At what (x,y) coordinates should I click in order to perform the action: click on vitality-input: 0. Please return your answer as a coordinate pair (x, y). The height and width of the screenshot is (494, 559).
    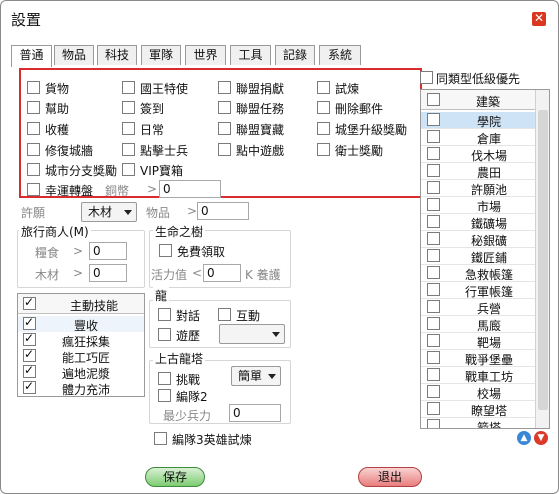
    Looking at the image, I should click on (222, 273).